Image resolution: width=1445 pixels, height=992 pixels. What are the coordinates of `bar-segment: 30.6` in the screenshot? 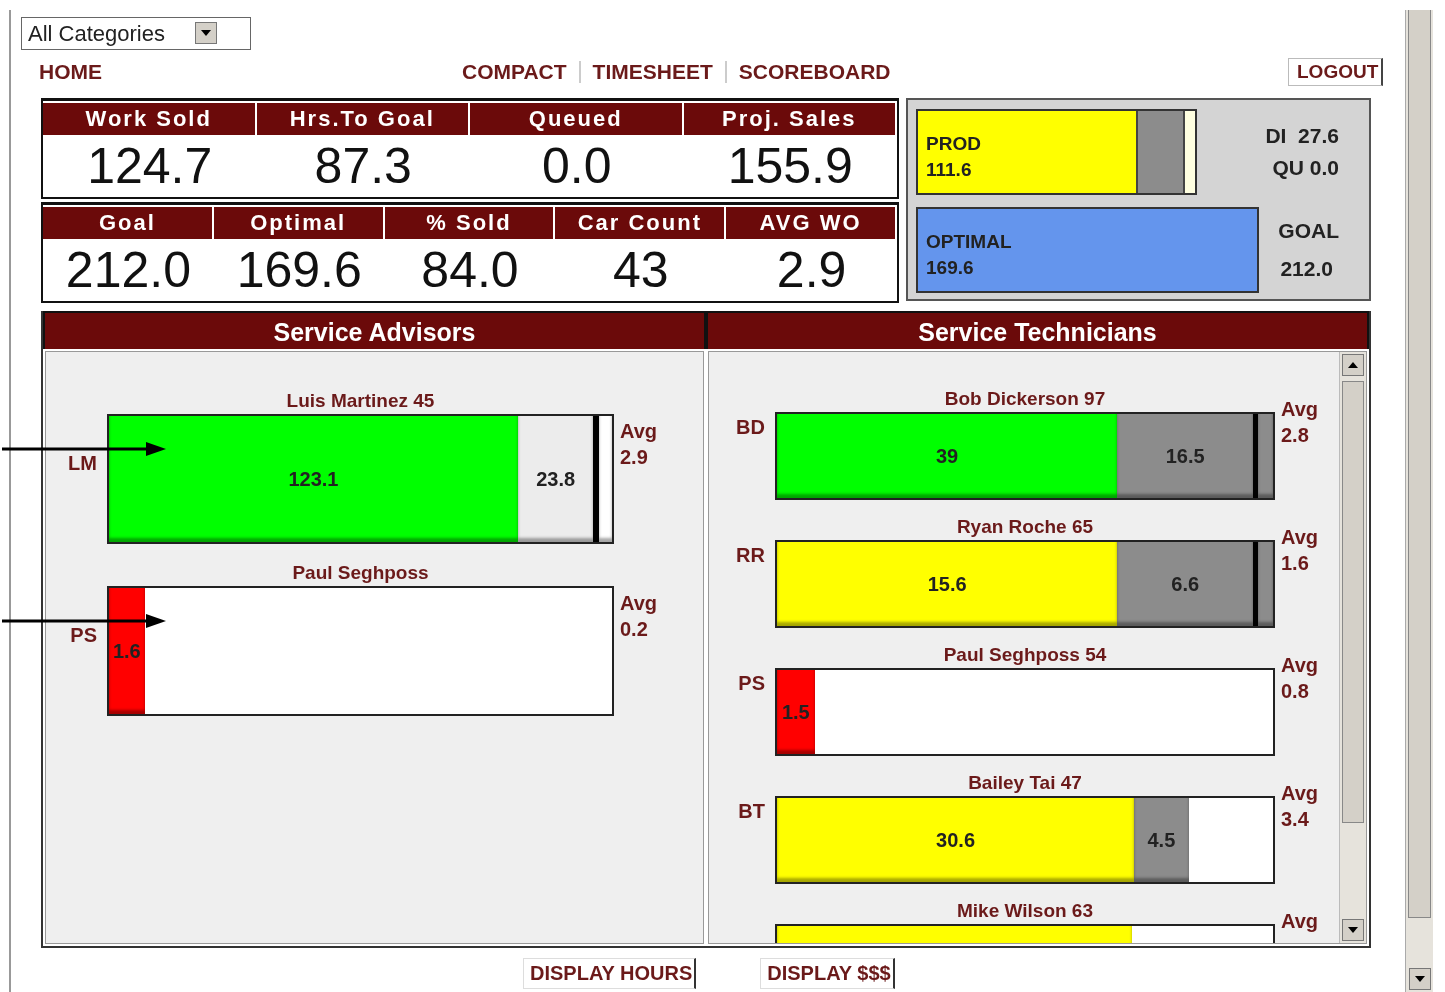 It's located at (956, 840).